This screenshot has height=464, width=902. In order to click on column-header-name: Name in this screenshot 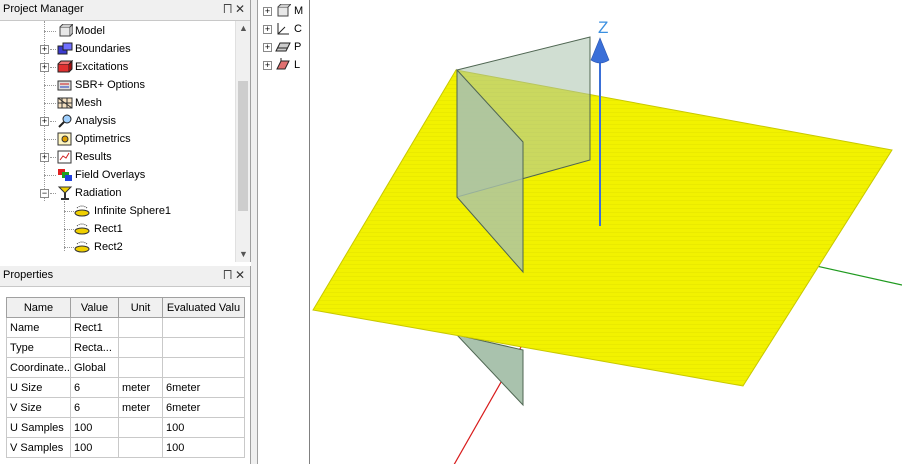, I will do `click(38, 307)`.